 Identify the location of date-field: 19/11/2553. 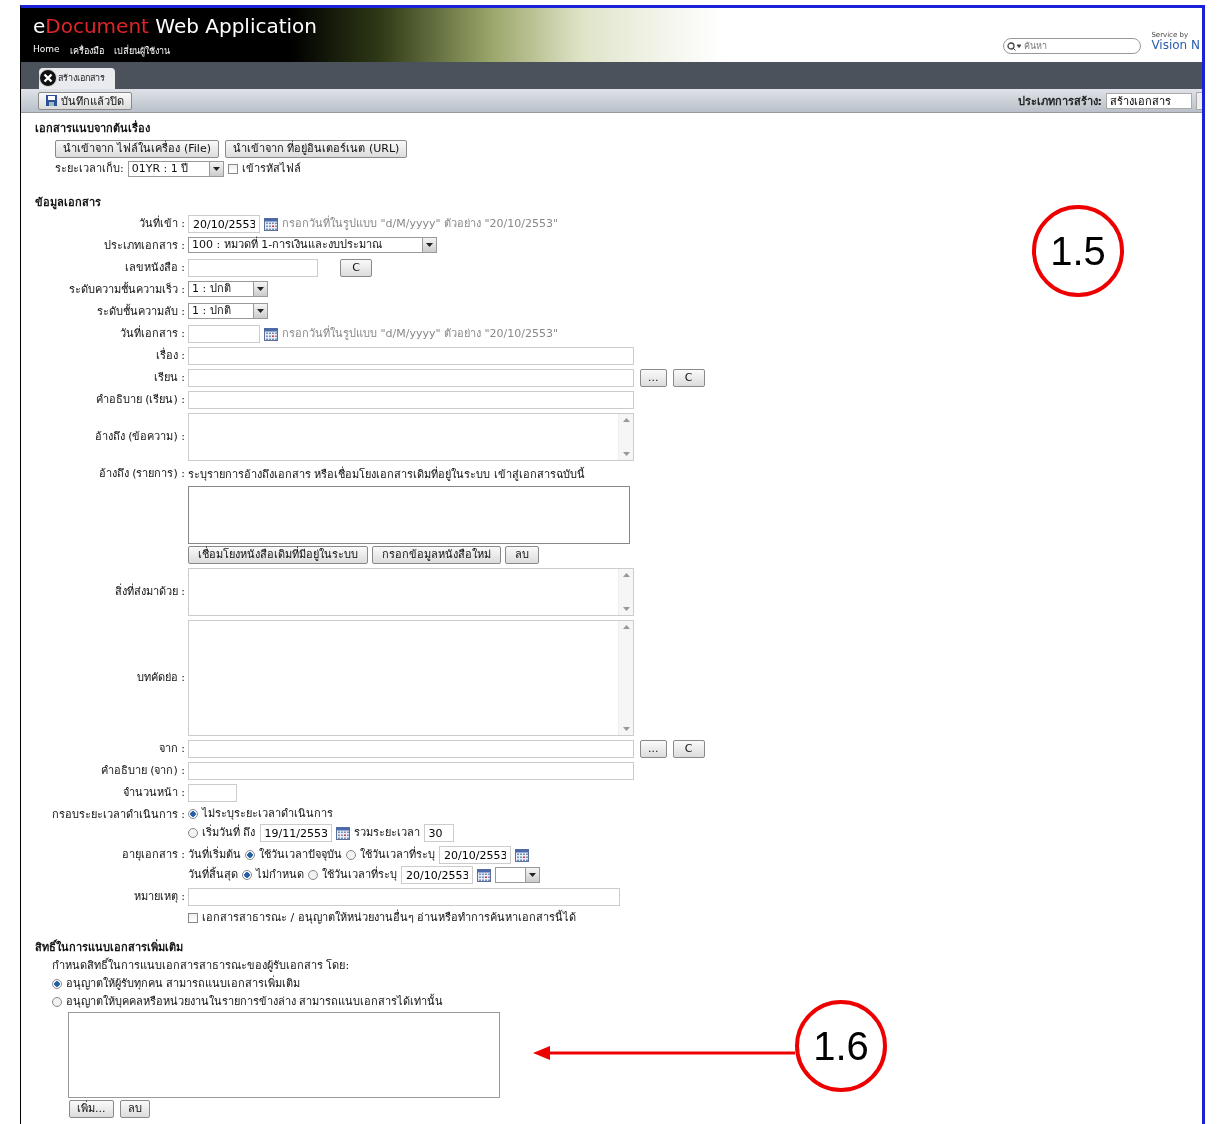
(295, 833).